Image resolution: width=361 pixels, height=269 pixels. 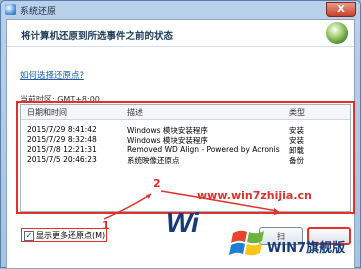 What do you see at coordinates (277, 211) in the screenshot?
I see `arrow-2-head` at bounding box center [277, 211].